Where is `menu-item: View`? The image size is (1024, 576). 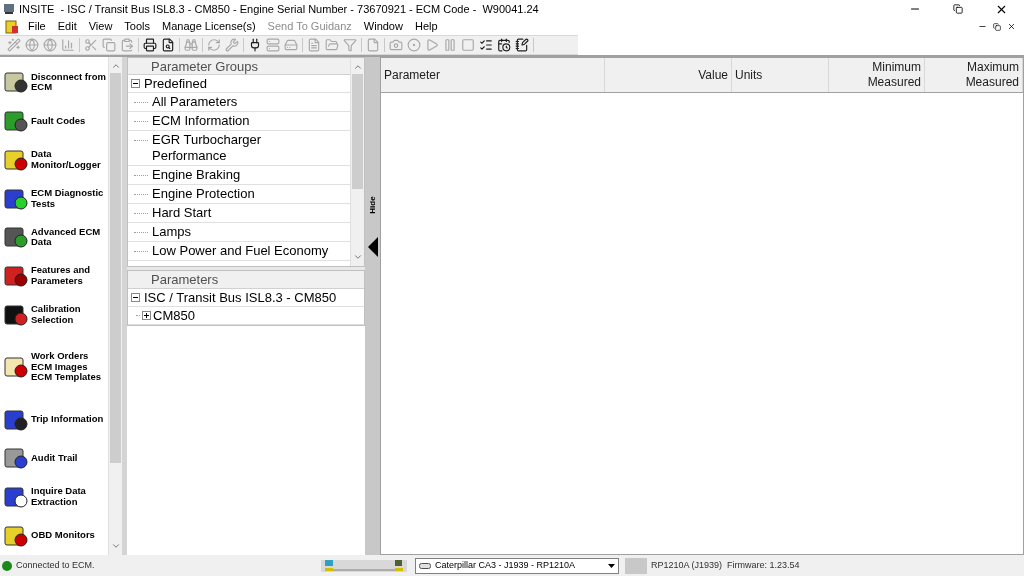
menu-item: View is located at coordinates (100, 26).